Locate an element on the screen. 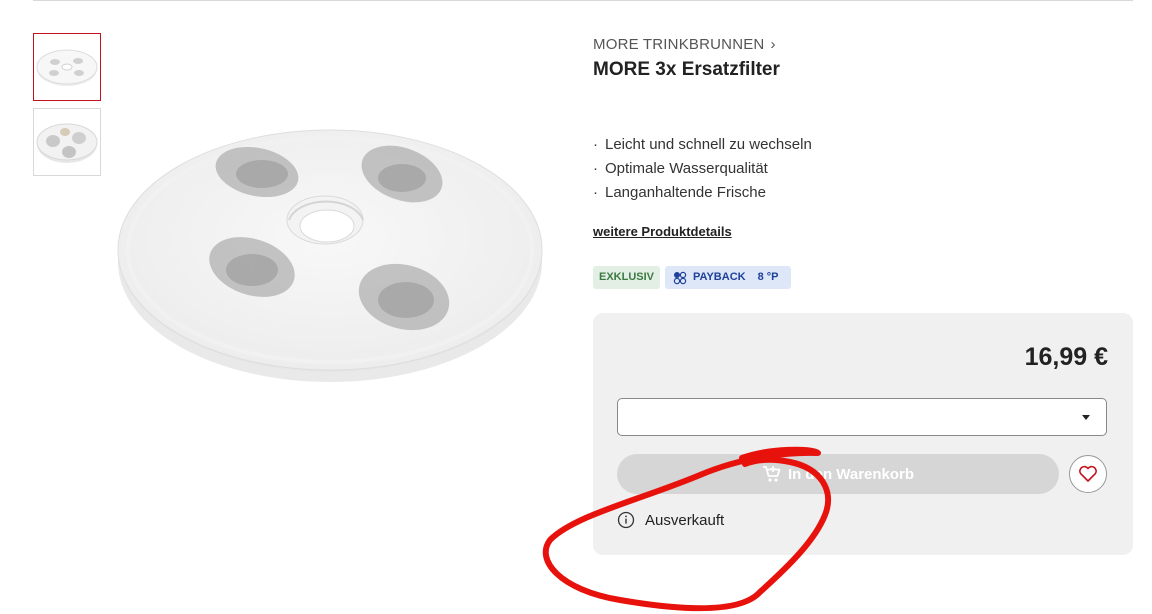 This screenshot has height=614, width=1152. payback-badge: PAYBACK 8 °P is located at coordinates (728, 277).